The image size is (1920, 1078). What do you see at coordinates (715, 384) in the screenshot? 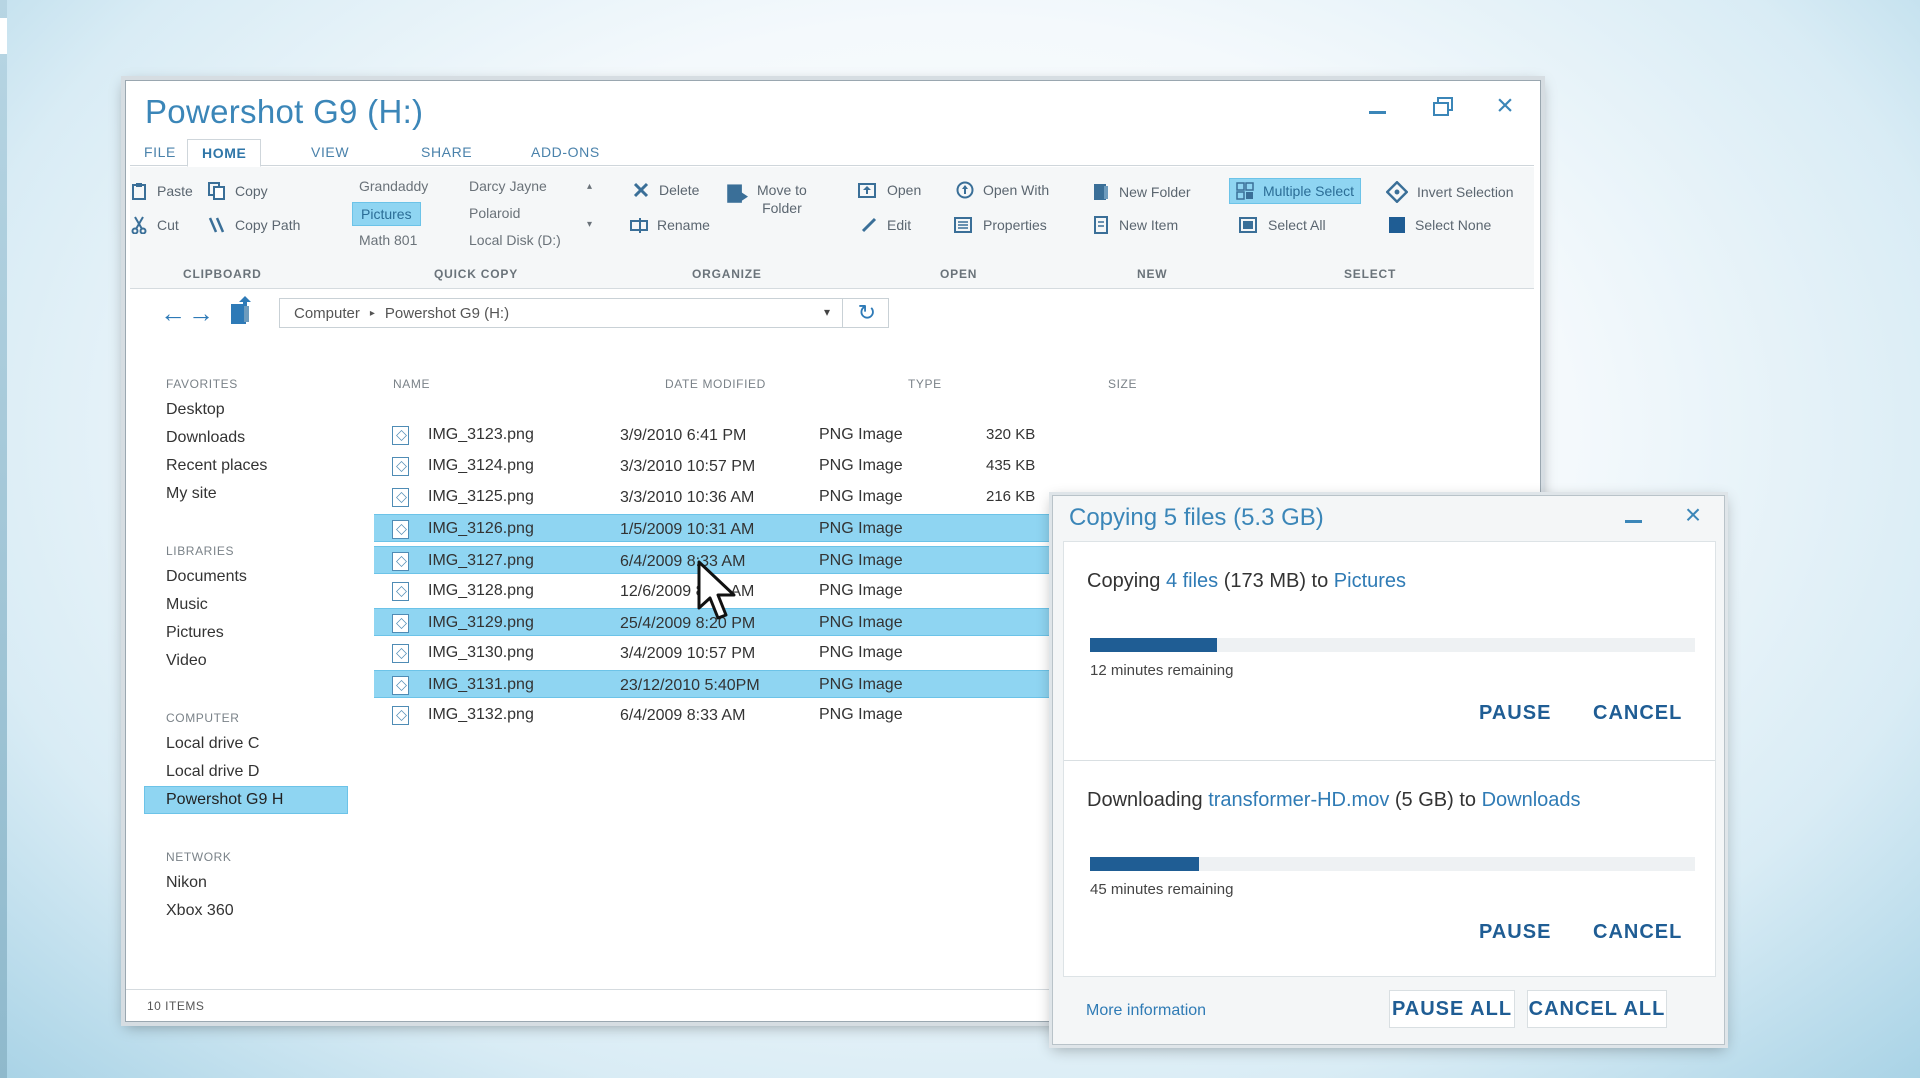
I see `column-header-date-modified: DATE MODIFIED` at bounding box center [715, 384].